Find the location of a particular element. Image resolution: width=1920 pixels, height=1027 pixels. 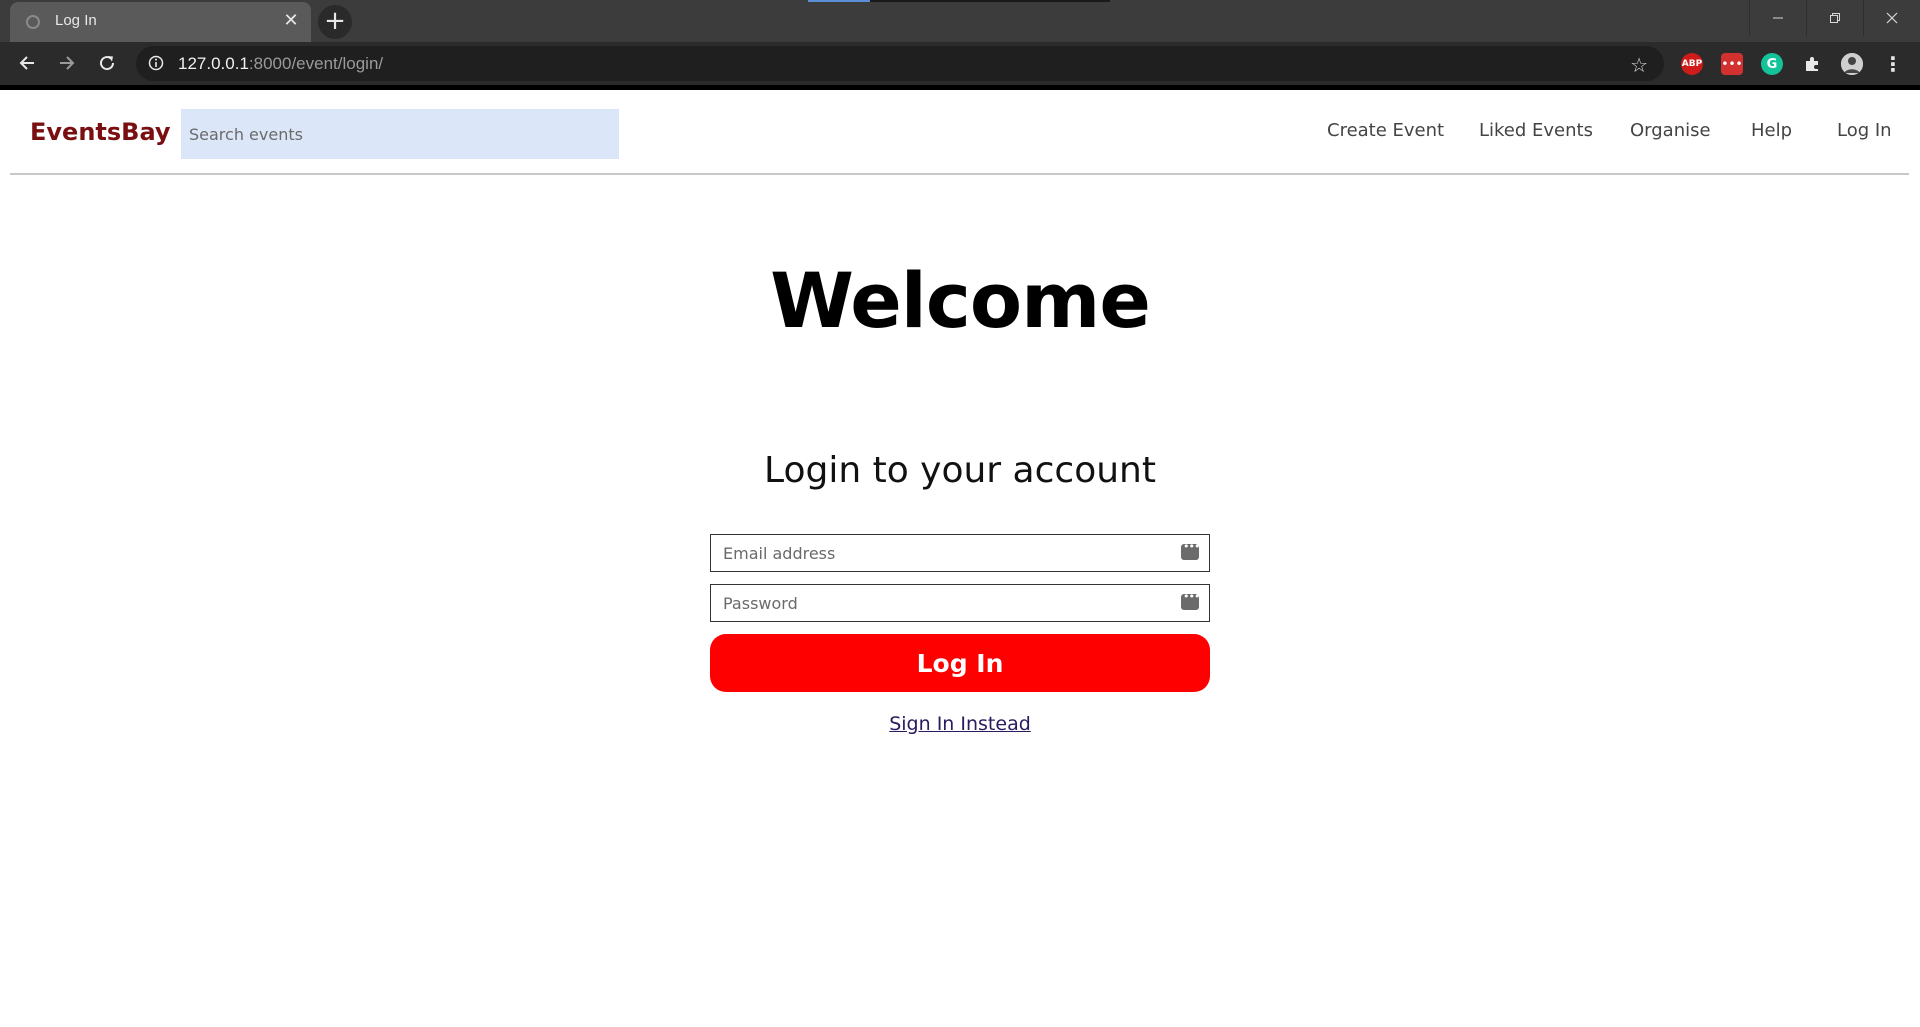

new-tab-button: + is located at coordinates (335, 22).